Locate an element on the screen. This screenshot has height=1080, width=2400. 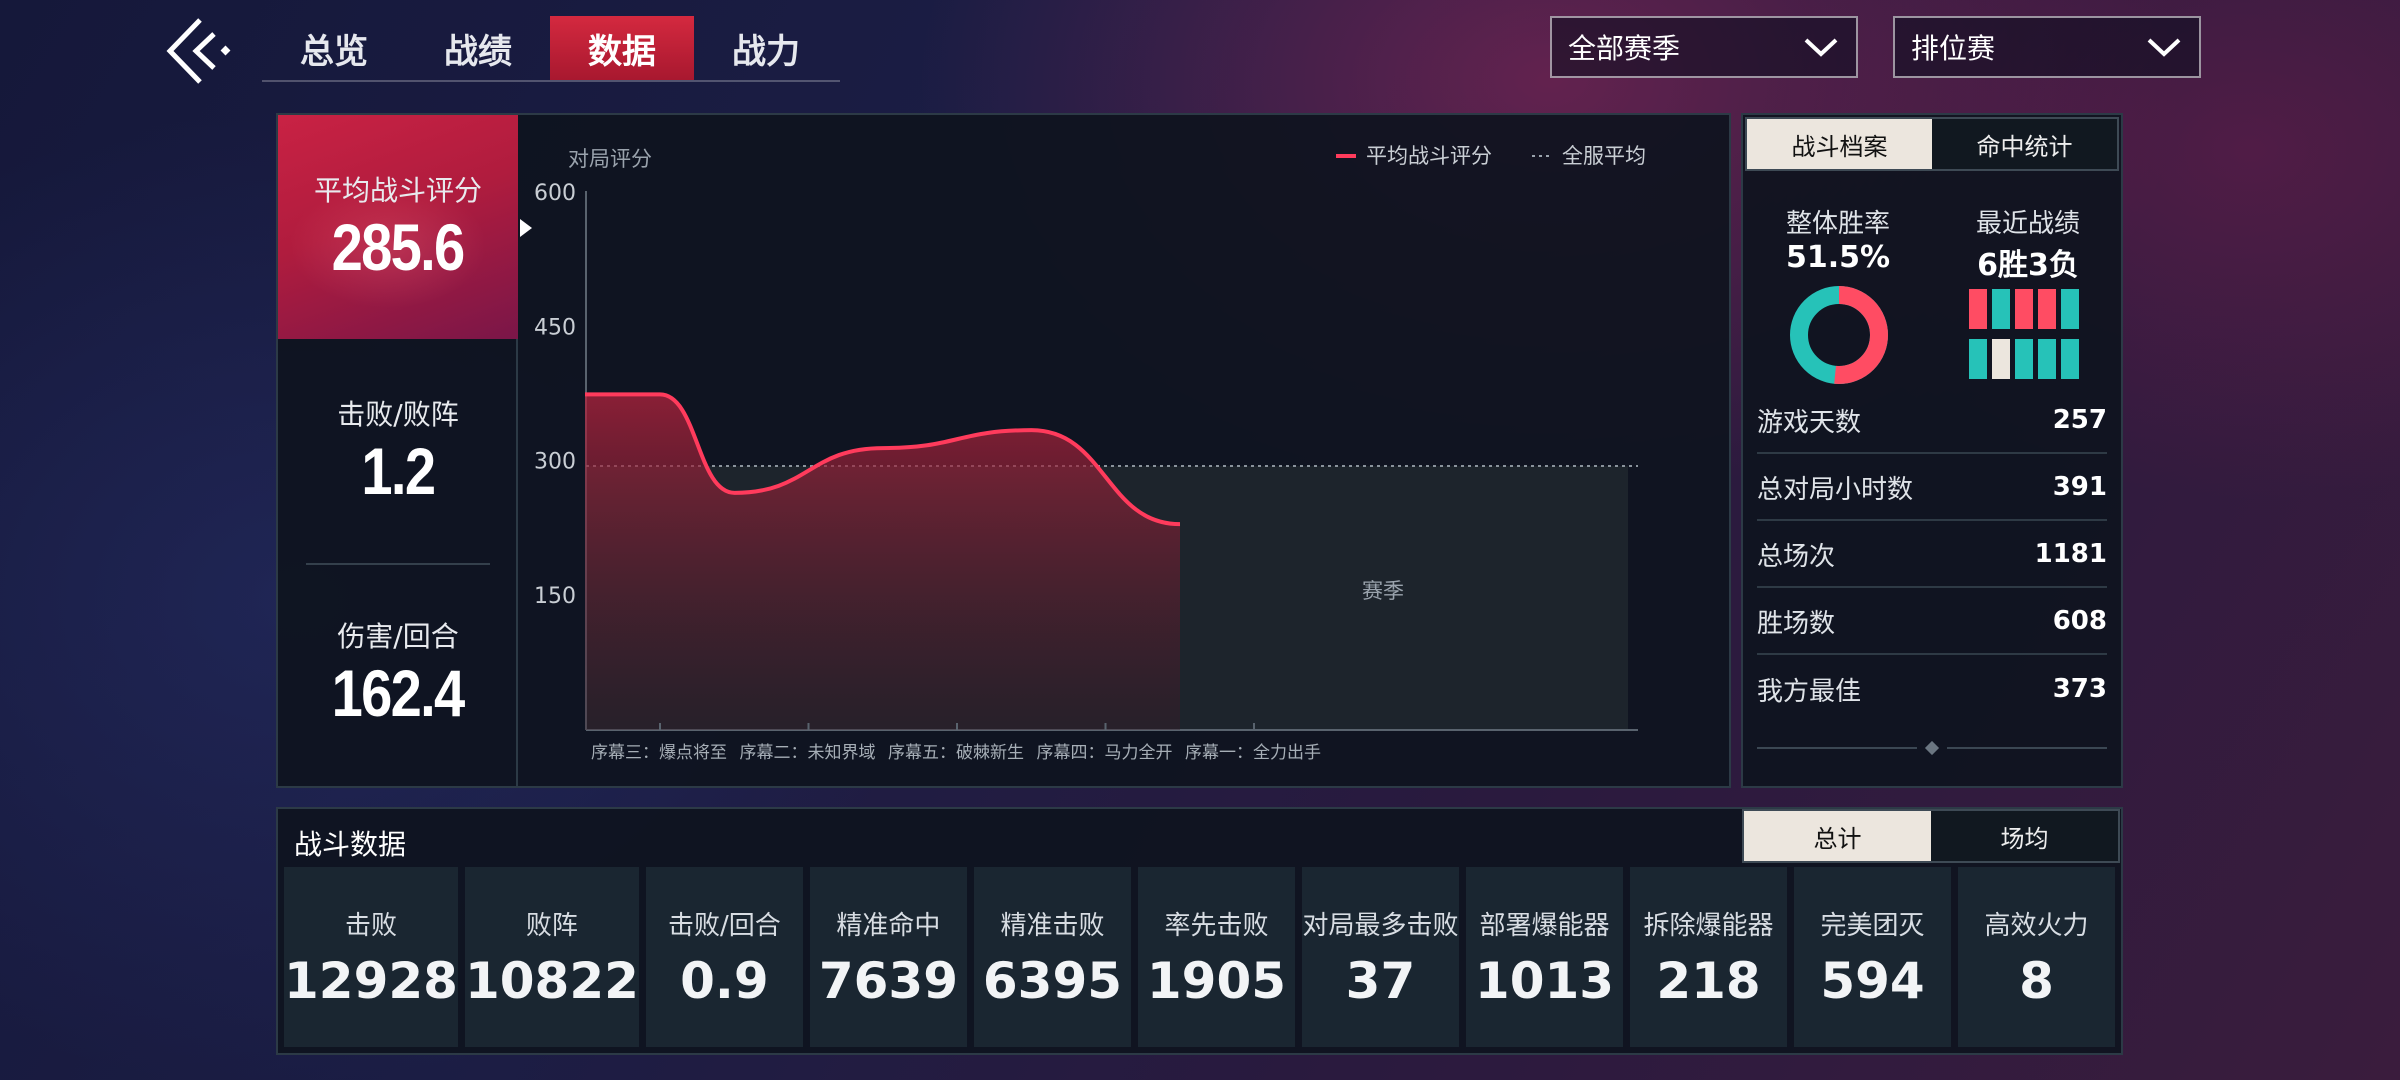
dmg-stat: 伤害/回合 162.4 is located at coordinates (398, 673).